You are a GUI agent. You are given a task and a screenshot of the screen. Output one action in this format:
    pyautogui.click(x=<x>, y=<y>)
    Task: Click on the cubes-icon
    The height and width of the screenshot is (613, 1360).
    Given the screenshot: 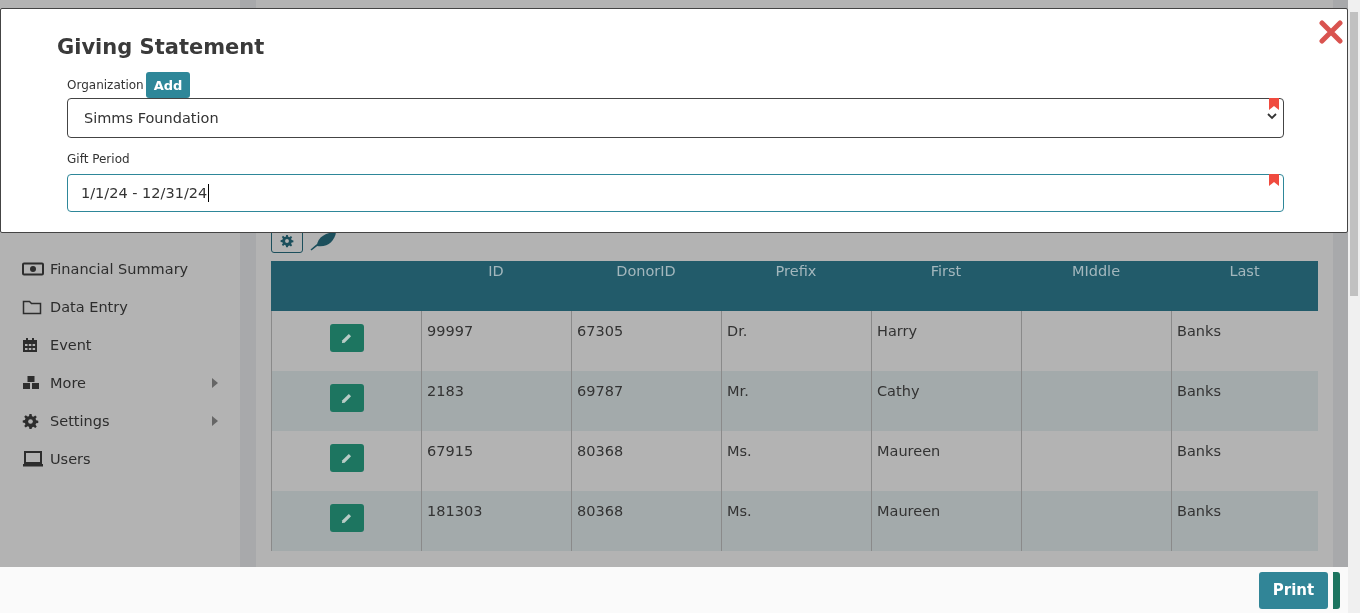 What is the action you would take?
    pyautogui.click(x=31, y=383)
    